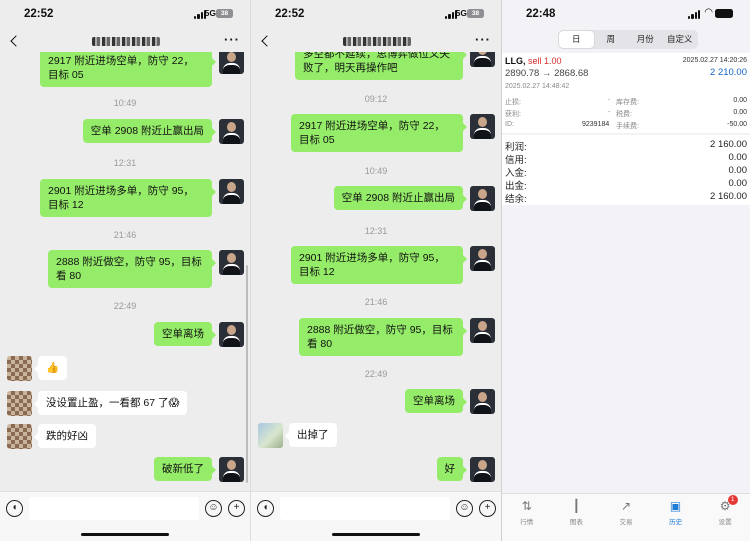 This screenshot has height=541, width=750. What do you see at coordinates (724, 13) in the screenshot?
I see `battery-icon` at bounding box center [724, 13].